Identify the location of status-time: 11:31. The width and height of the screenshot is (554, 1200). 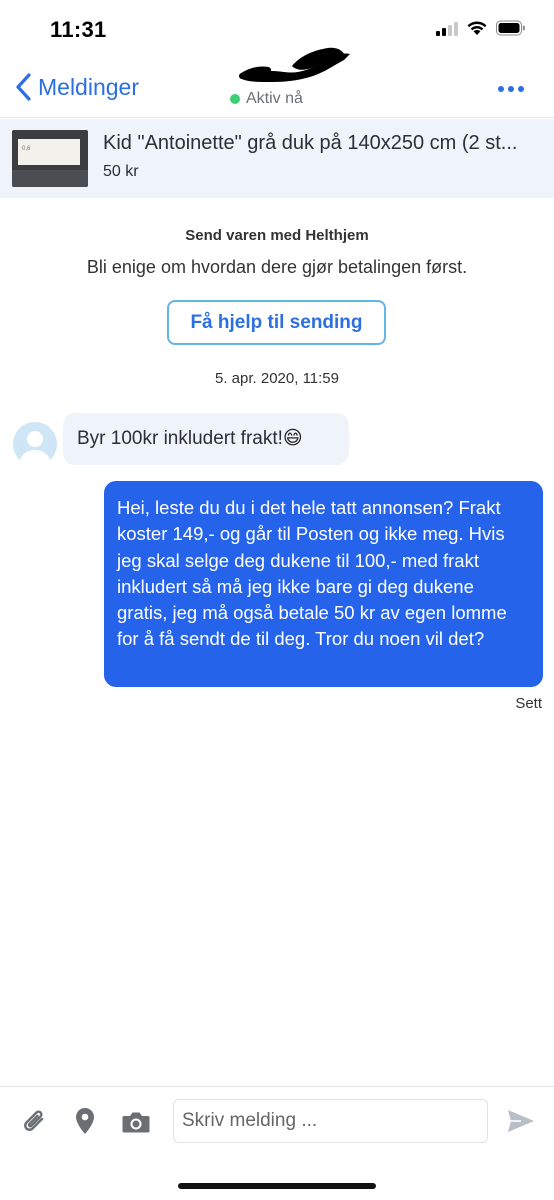
(78, 29).